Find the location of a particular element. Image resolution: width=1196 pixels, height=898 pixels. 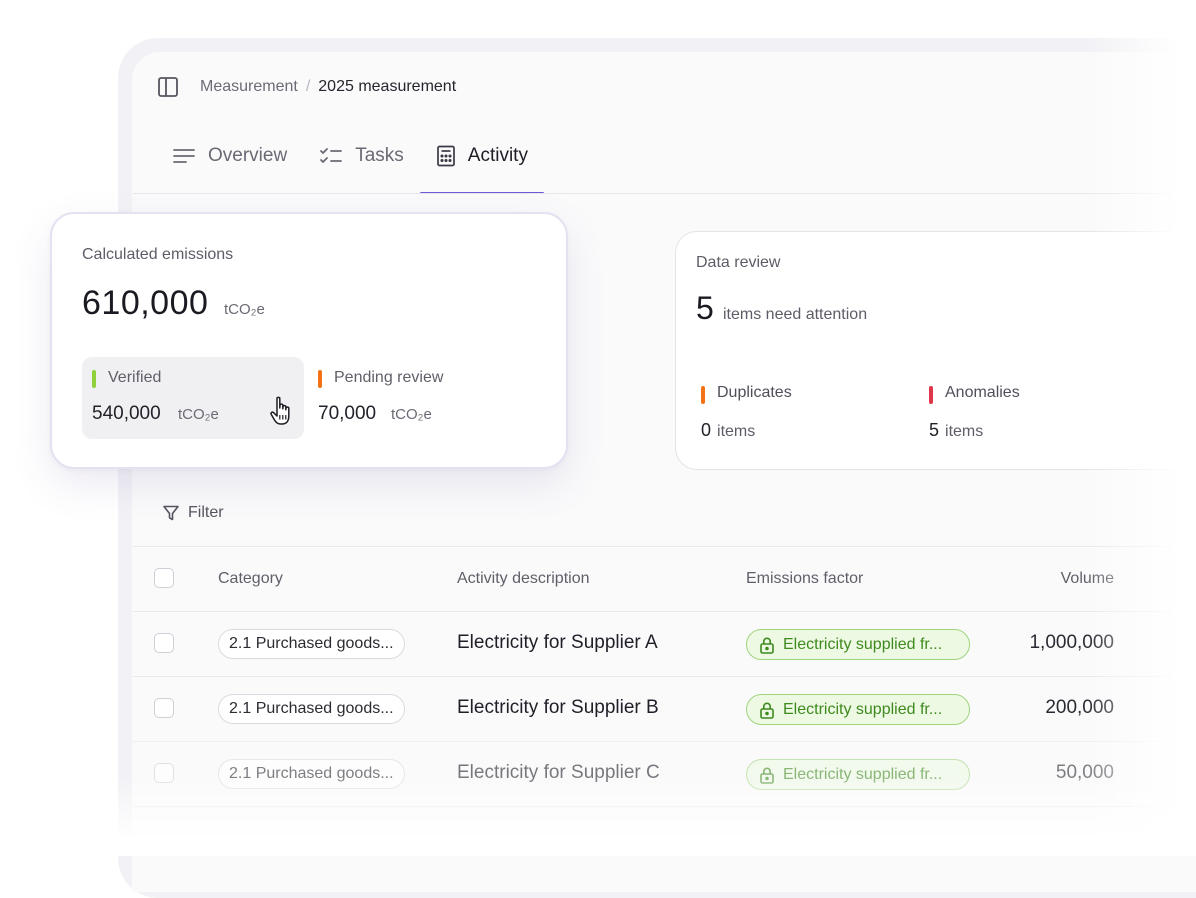

tab-activity: Activity is located at coordinates (482, 161).